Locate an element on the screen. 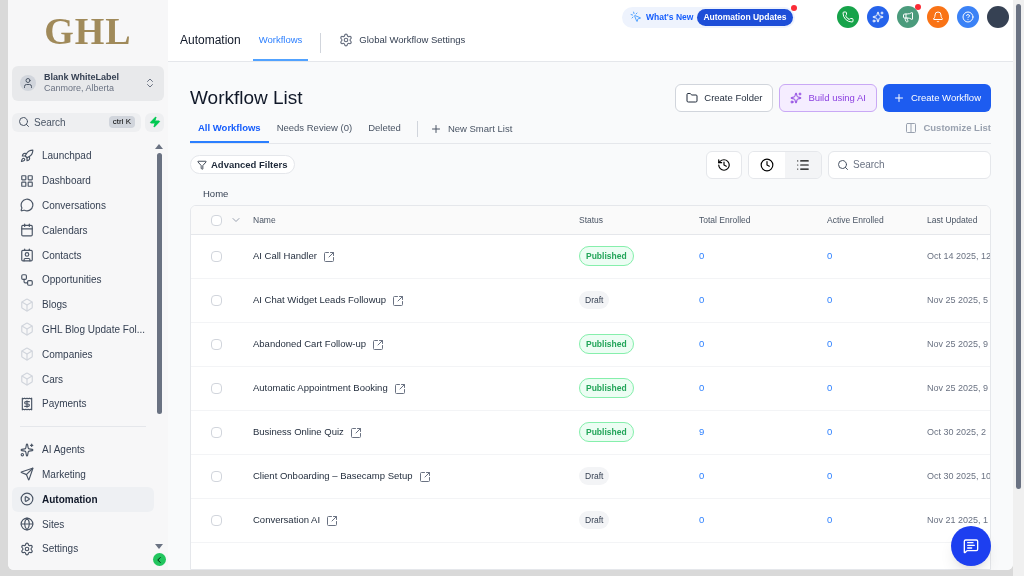 The image size is (1024, 576). list-icon is located at coordinates (803, 164).